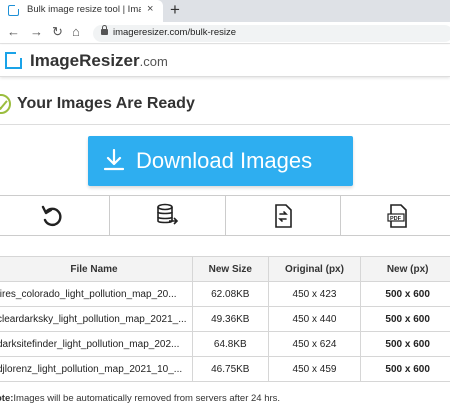  What do you see at coordinates (36, 31) in the screenshot?
I see `forward-icon: →` at bounding box center [36, 31].